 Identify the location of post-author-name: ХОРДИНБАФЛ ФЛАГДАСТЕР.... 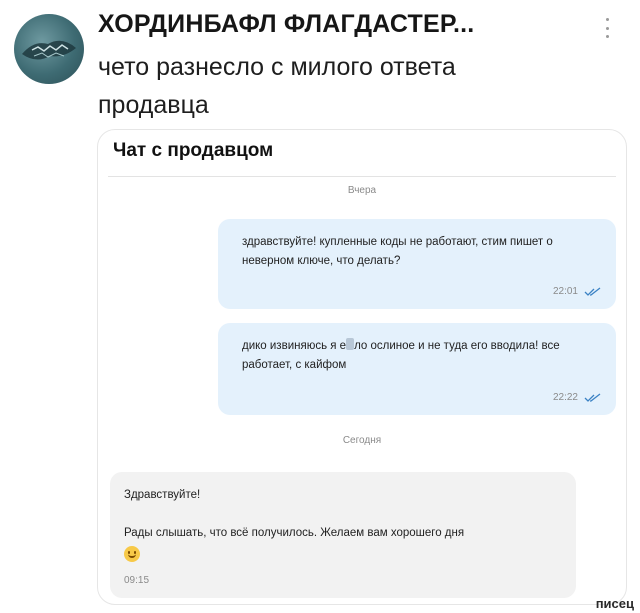
(286, 24).